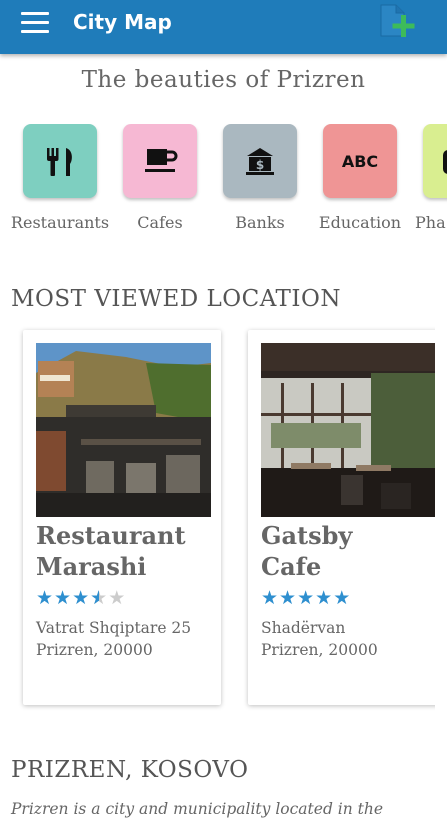  I want to click on category-label: Cafes, so click(160, 222).